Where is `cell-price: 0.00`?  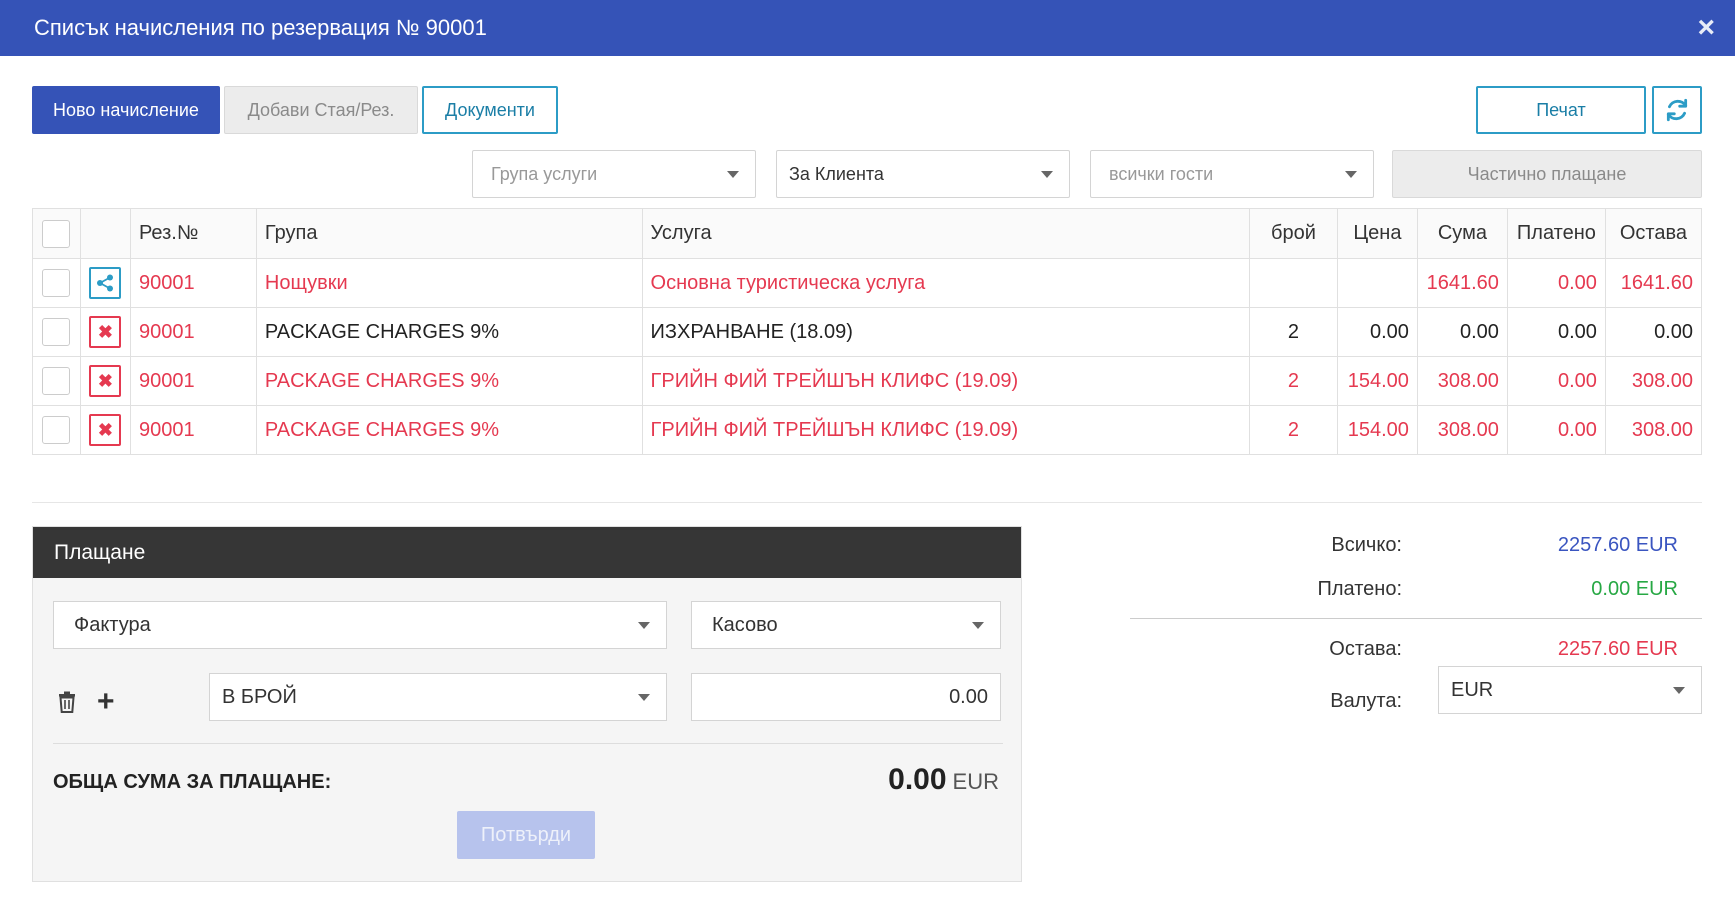
cell-price: 0.00 is located at coordinates (1377, 332).